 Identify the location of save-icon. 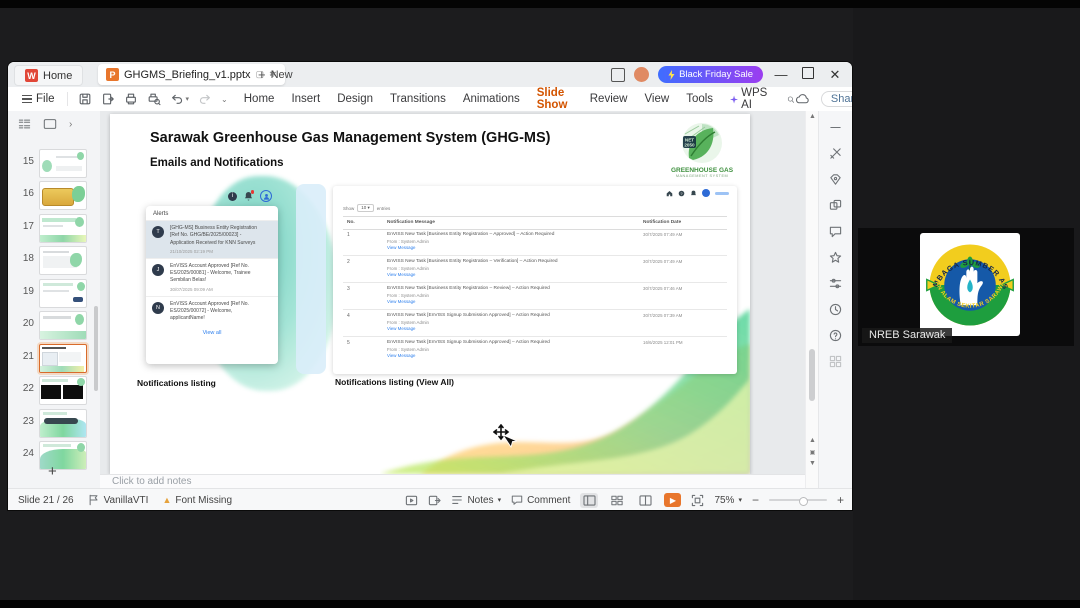
(85, 99).